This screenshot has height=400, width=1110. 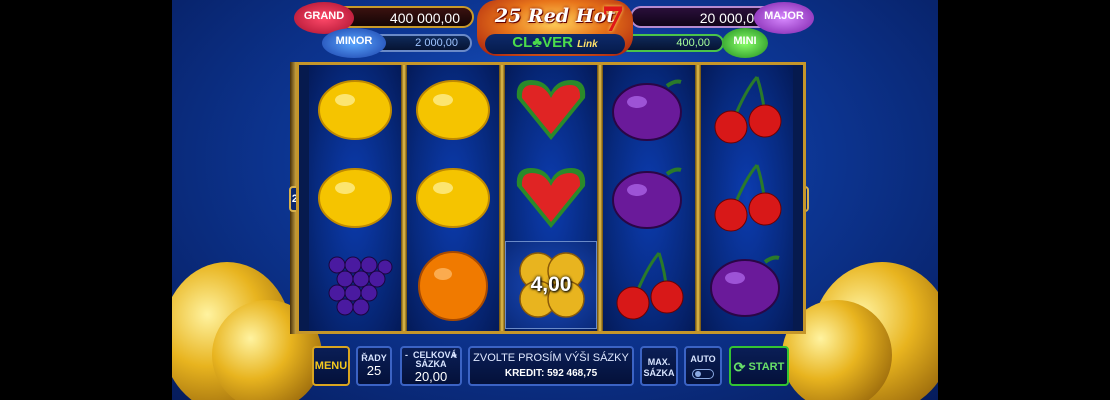 I want to click on credit-label: KREDIT:, so click(x=524, y=373).